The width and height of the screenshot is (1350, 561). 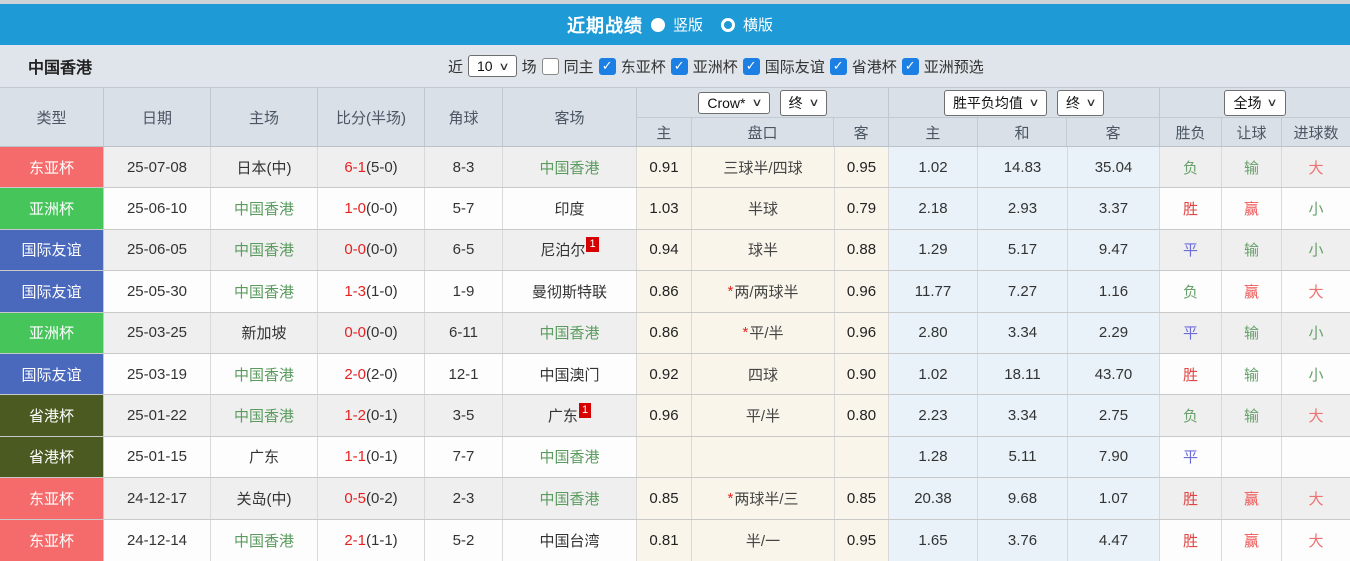 What do you see at coordinates (862, 208) in the screenshot?
I see `odds-away-cell: 0.79` at bounding box center [862, 208].